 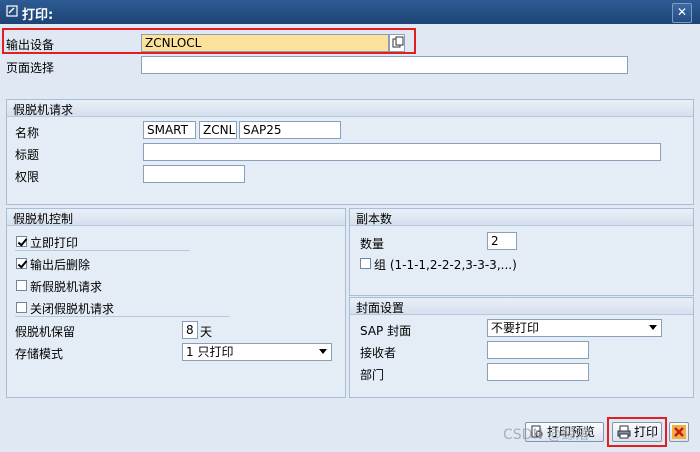 I want to click on spool-request-title: 假脱机请求, so click(x=43, y=110).